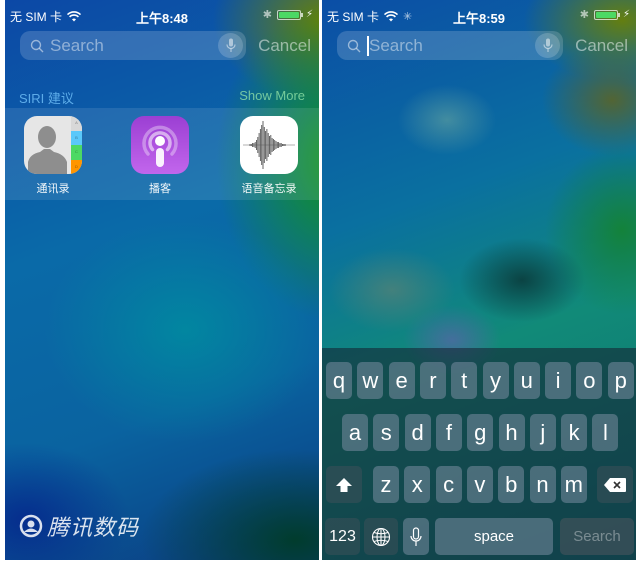 This screenshot has width=640, height=565. Describe the element at coordinates (401, 380) in the screenshot. I see `key-e: e` at that location.